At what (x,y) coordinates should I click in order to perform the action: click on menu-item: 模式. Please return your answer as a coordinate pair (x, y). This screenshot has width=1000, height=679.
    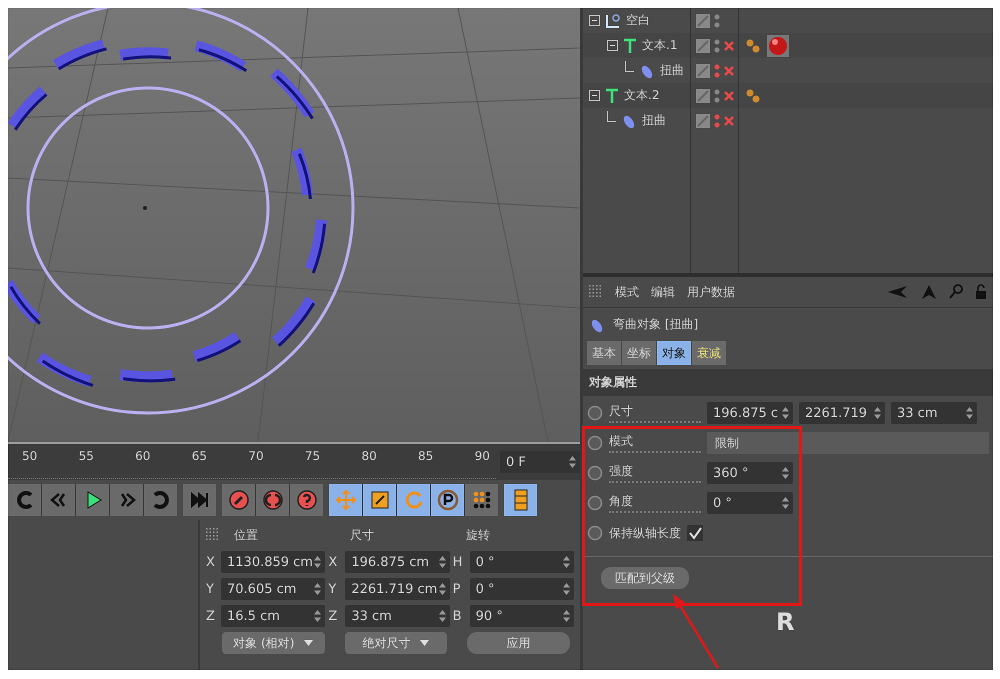
    Looking at the image, I should click on (627, 292).